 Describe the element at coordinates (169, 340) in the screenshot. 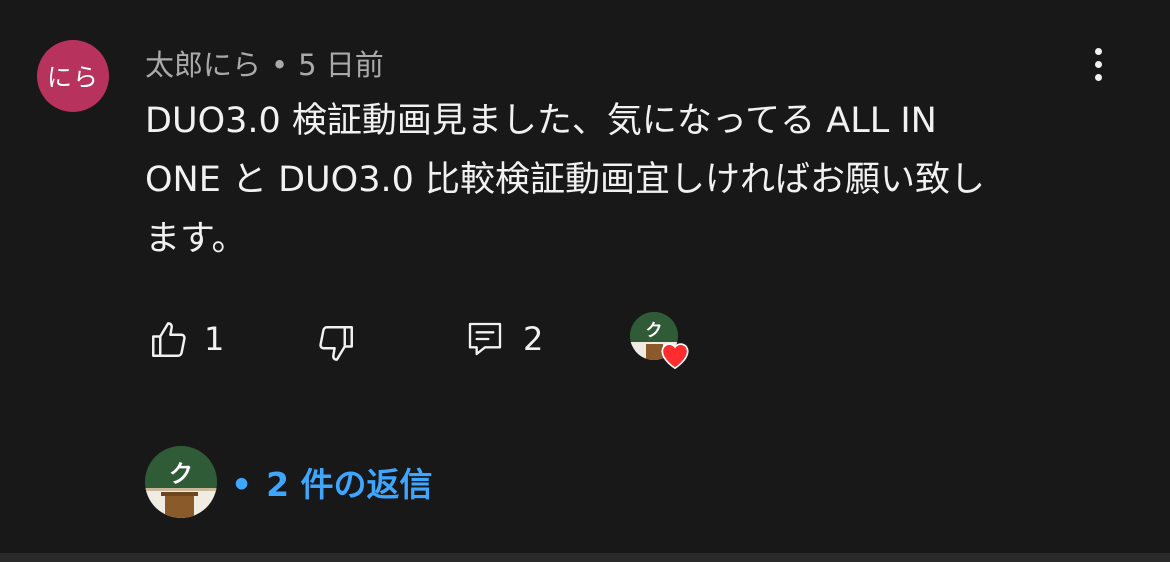

I see `thumb-up-icon` at that location.